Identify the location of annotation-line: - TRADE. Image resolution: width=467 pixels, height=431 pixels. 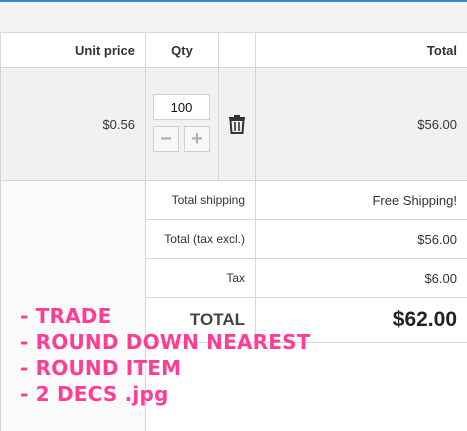
(66, 316).